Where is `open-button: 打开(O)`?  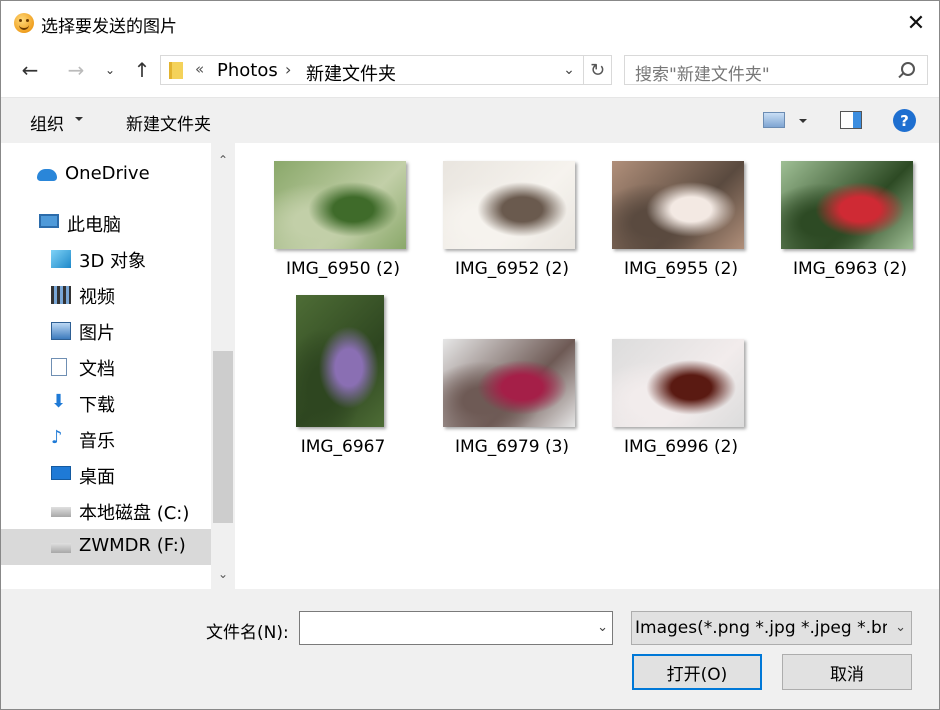 open-button: 打开(O) is located at coordinates (697, 672).